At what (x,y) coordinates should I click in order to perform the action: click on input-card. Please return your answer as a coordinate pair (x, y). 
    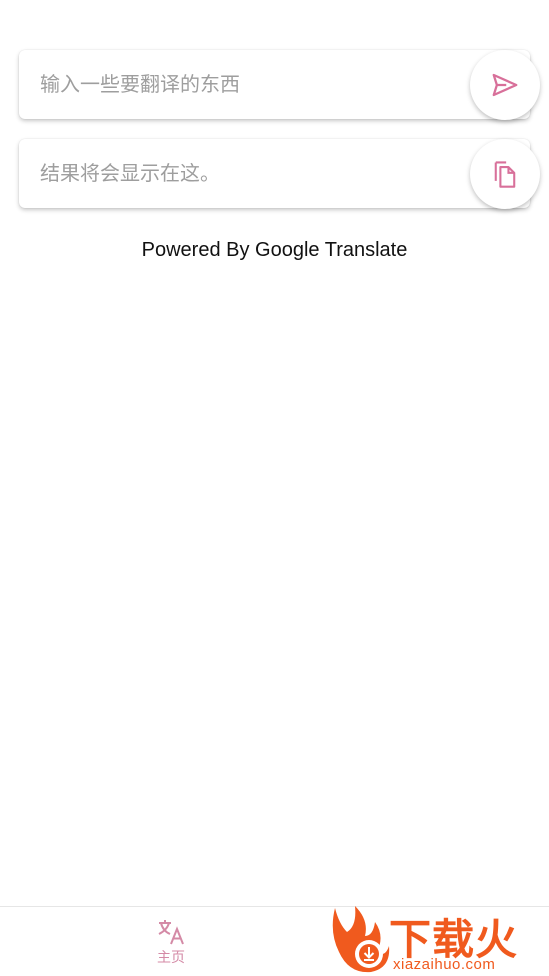
    Looking at the image, I should click on (279, 85).